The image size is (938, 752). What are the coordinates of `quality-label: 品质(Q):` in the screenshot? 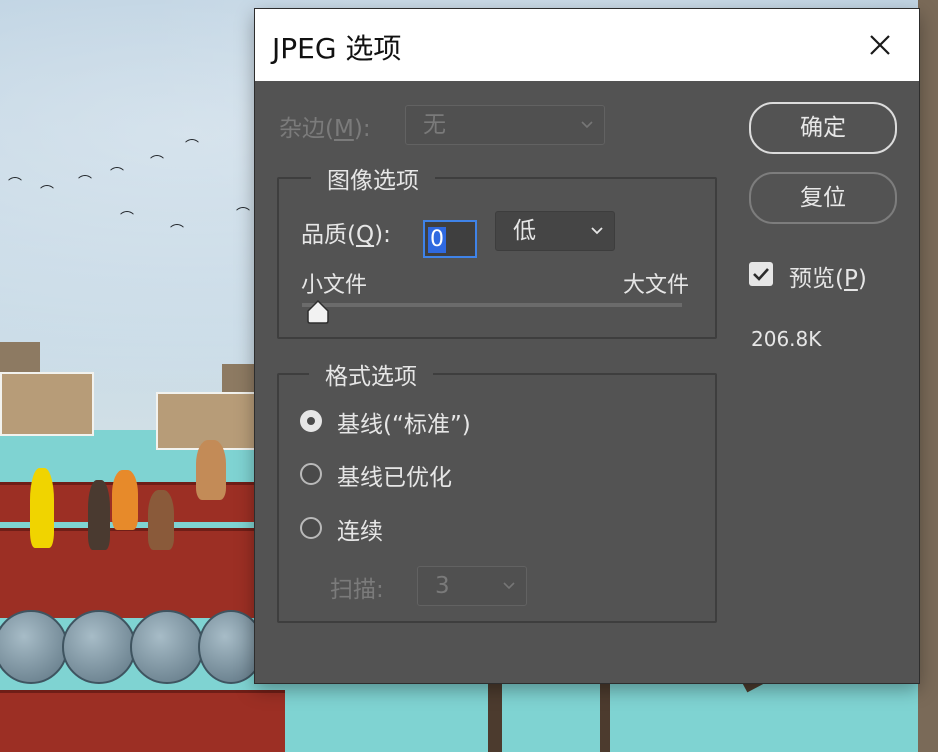 It's located at (346, 235).